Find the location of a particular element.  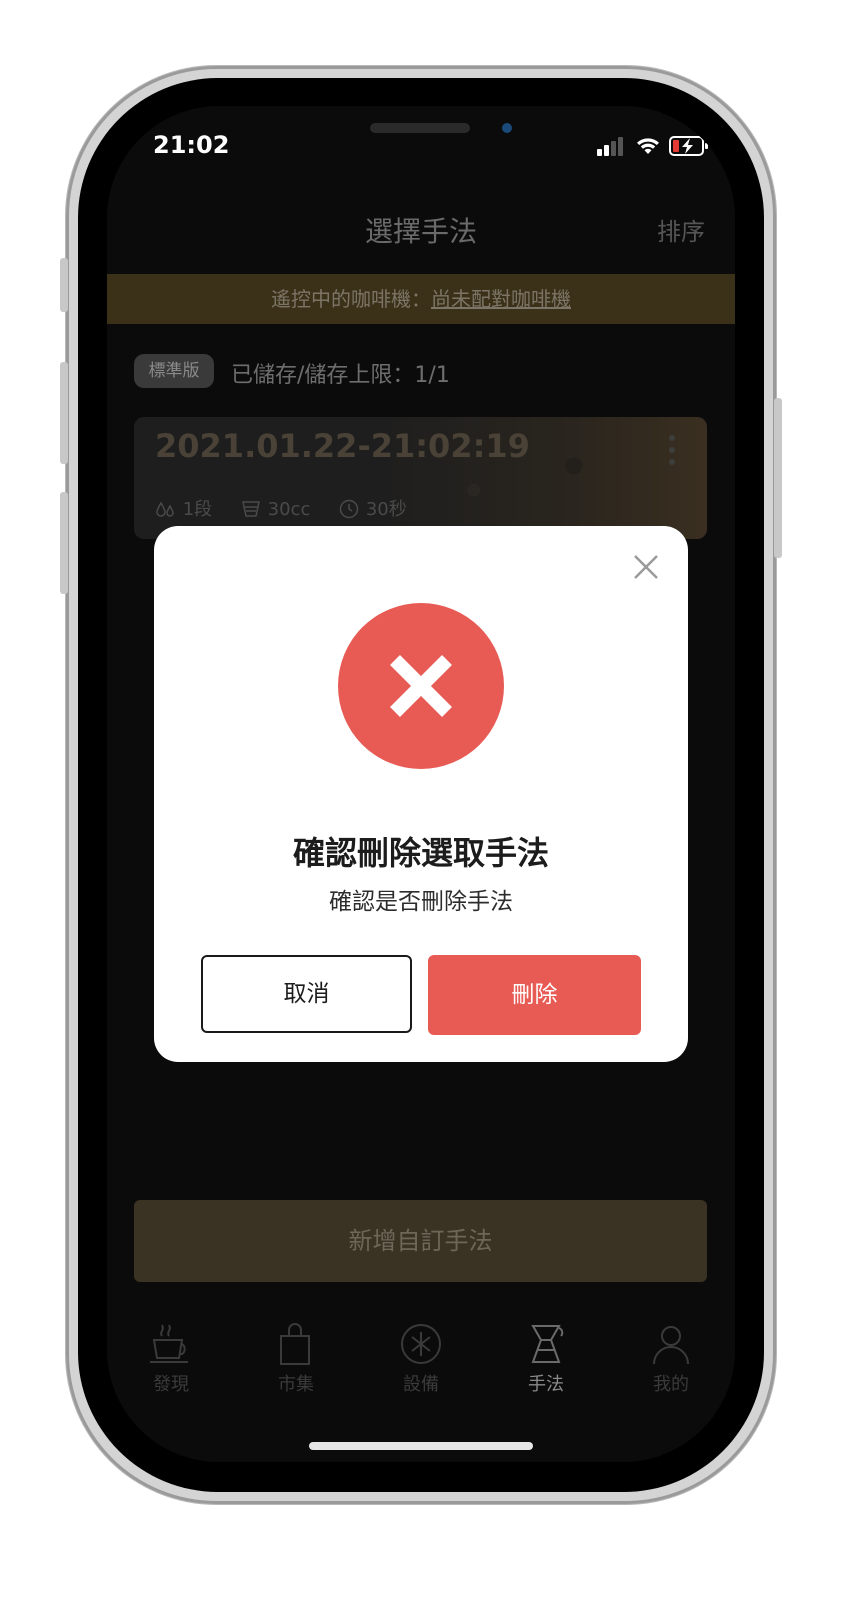

stages-text: 1段 is located at coordinates (197, 509).